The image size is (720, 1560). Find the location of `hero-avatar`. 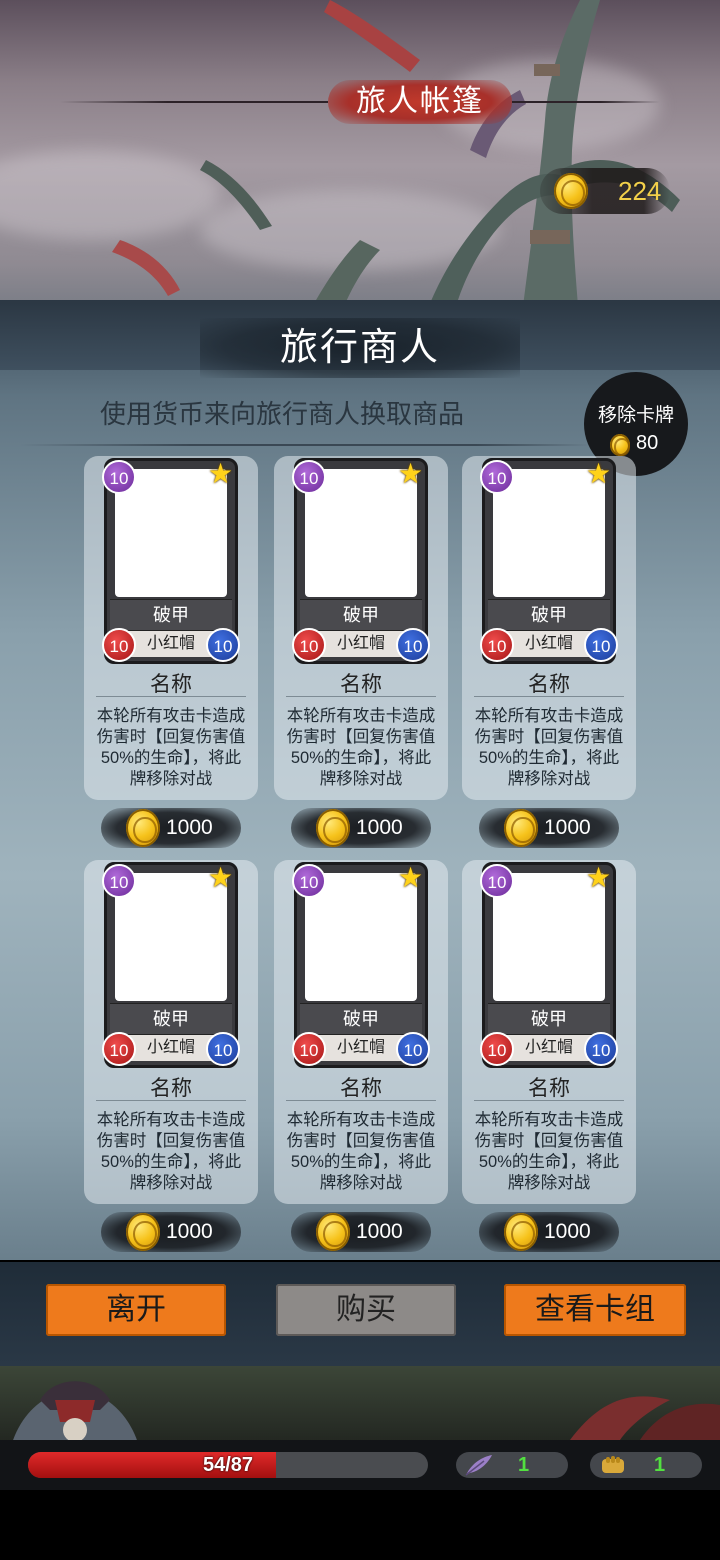

hero-avatar is located at coordinates (75, 1415).